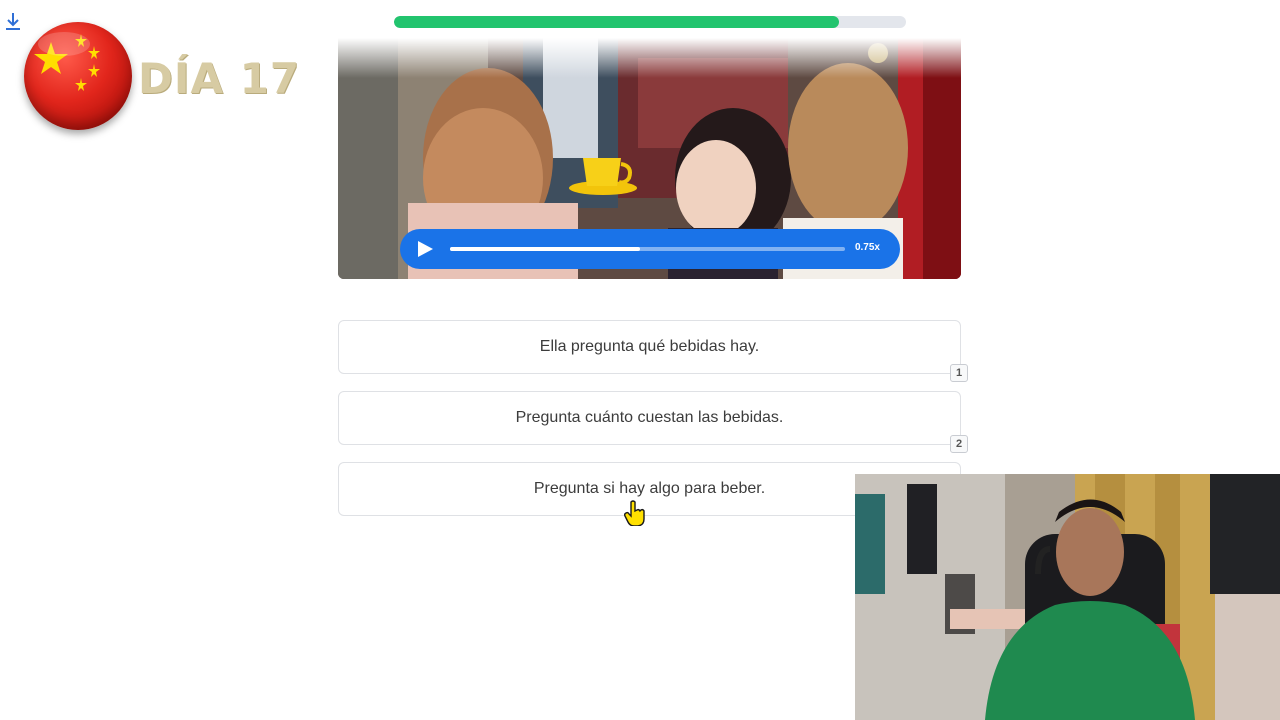  Describe the element at coordinates (867, 247) in the screenshot. I see `playback-speed-button: 0.75x` at that location.